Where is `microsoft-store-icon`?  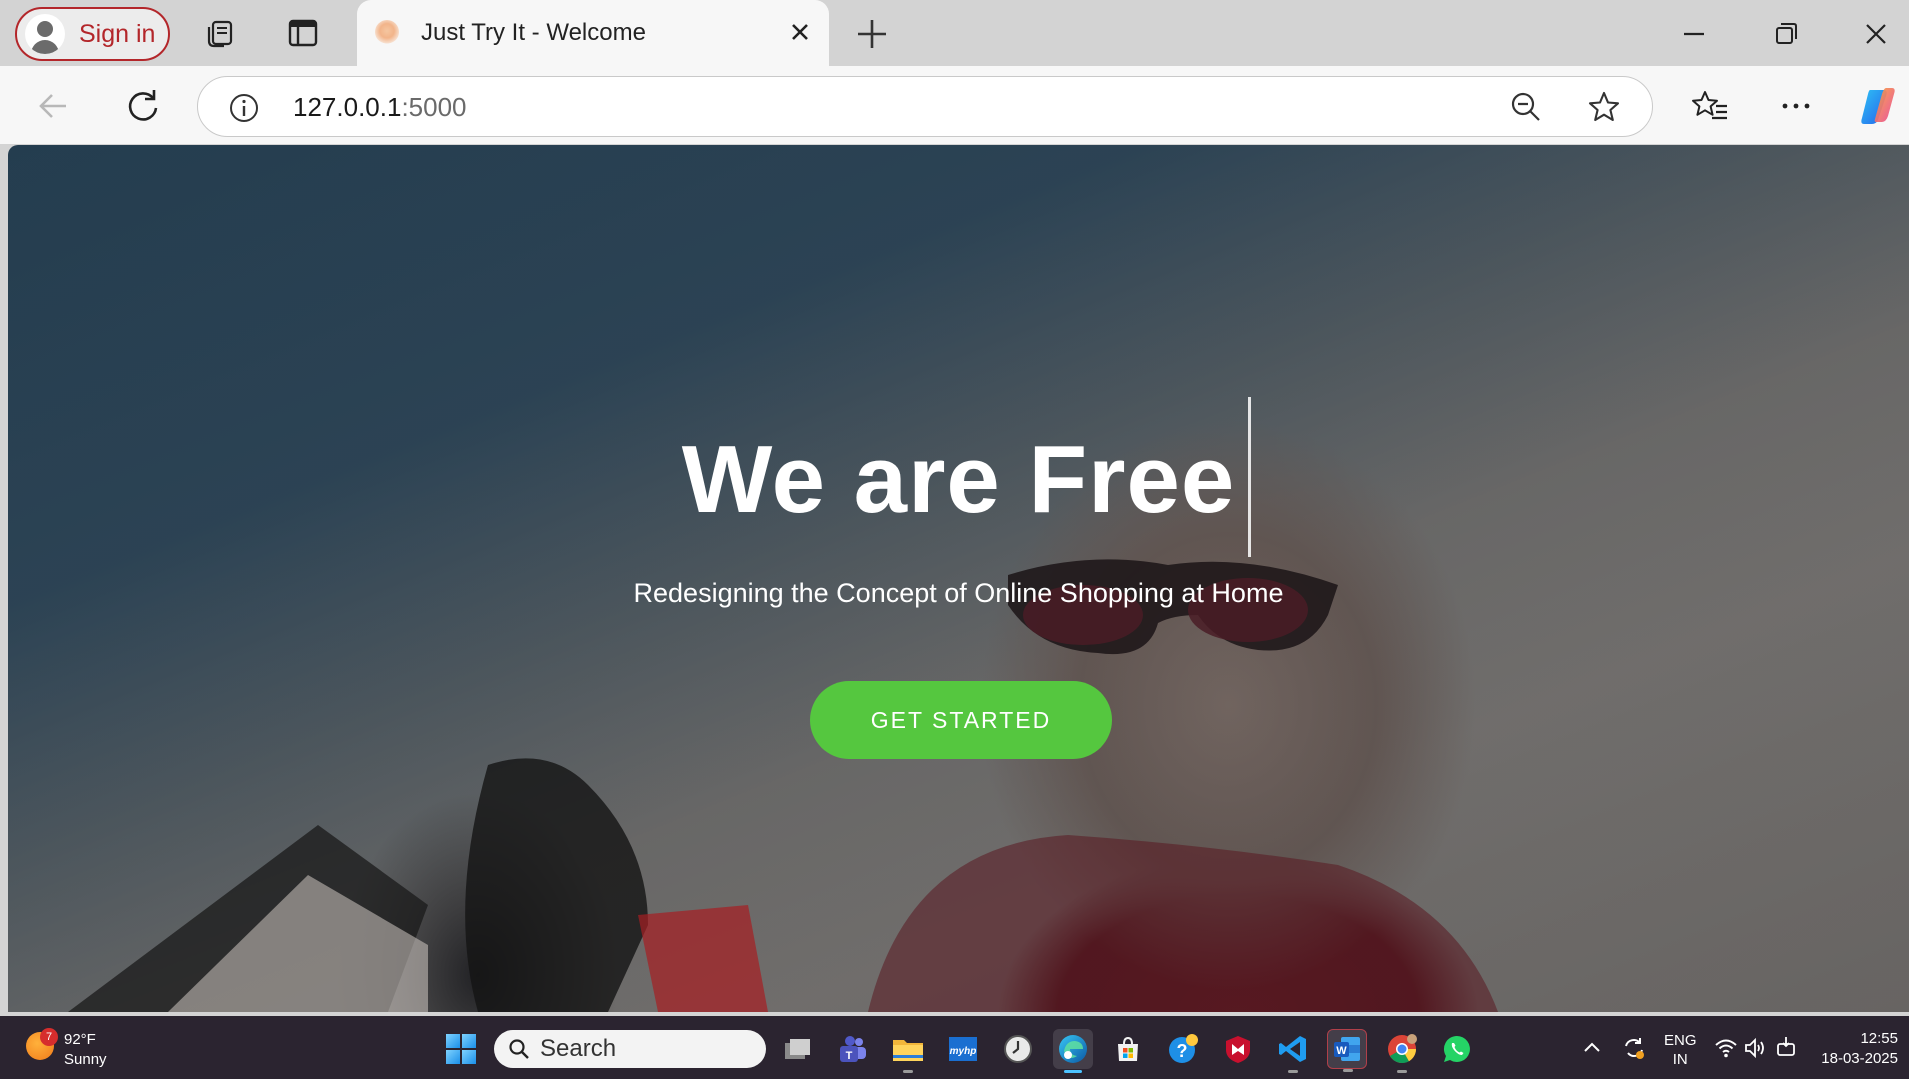
microsoft-store-icon is located at coordinates (1128, 1049).